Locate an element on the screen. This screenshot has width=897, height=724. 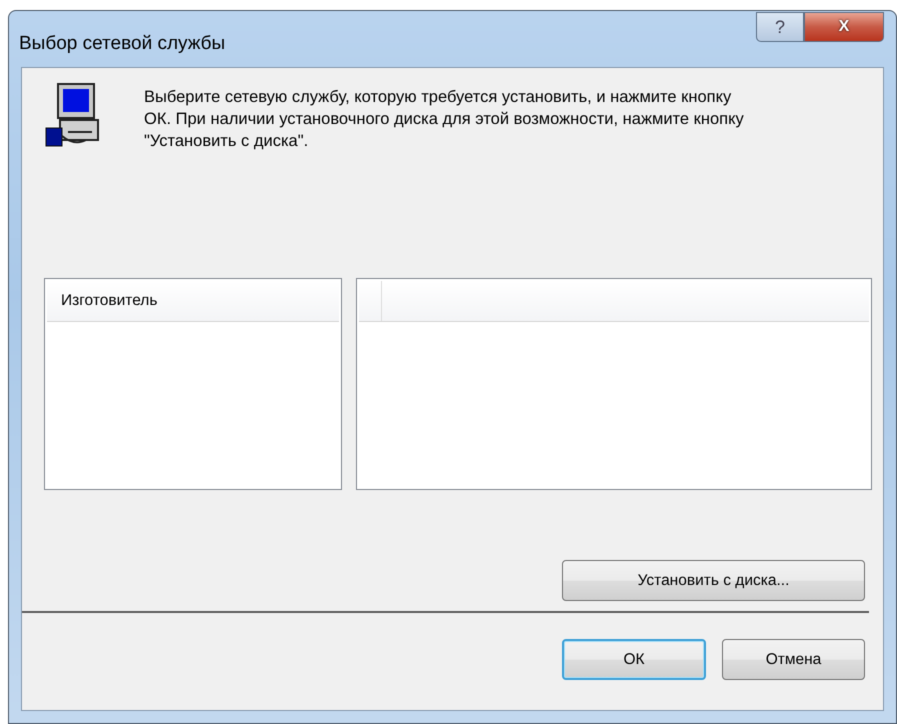
cancel-button: Отмена is located at coordinates (793, 659).